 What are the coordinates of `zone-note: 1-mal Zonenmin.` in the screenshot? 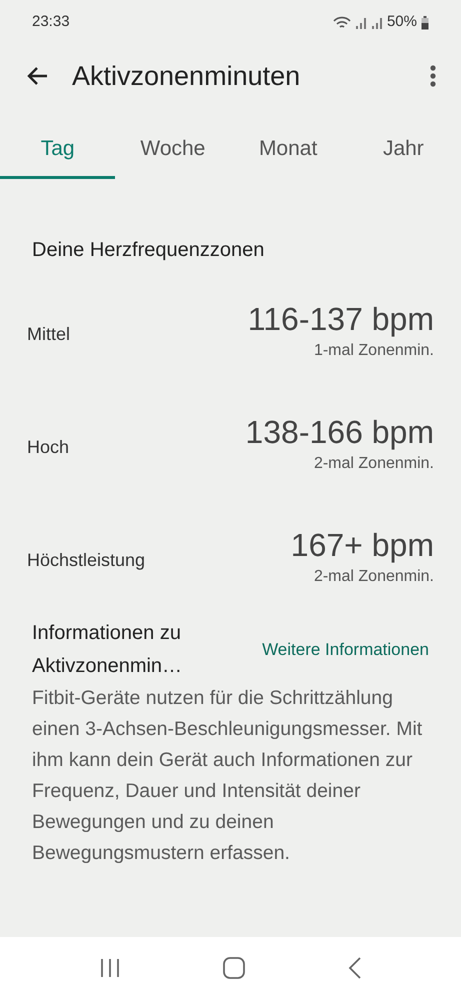 It's located at (374, 351).